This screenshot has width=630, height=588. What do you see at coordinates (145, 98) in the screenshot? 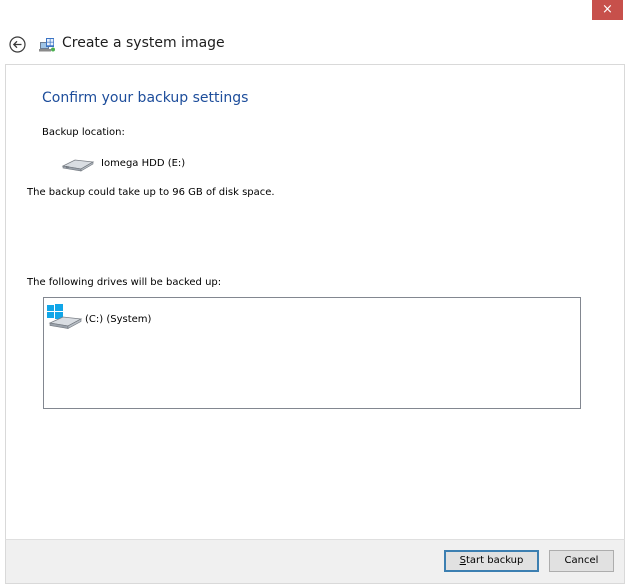
I see `page-heading: Confirm your backup settings` at bounding box center [145, 98].